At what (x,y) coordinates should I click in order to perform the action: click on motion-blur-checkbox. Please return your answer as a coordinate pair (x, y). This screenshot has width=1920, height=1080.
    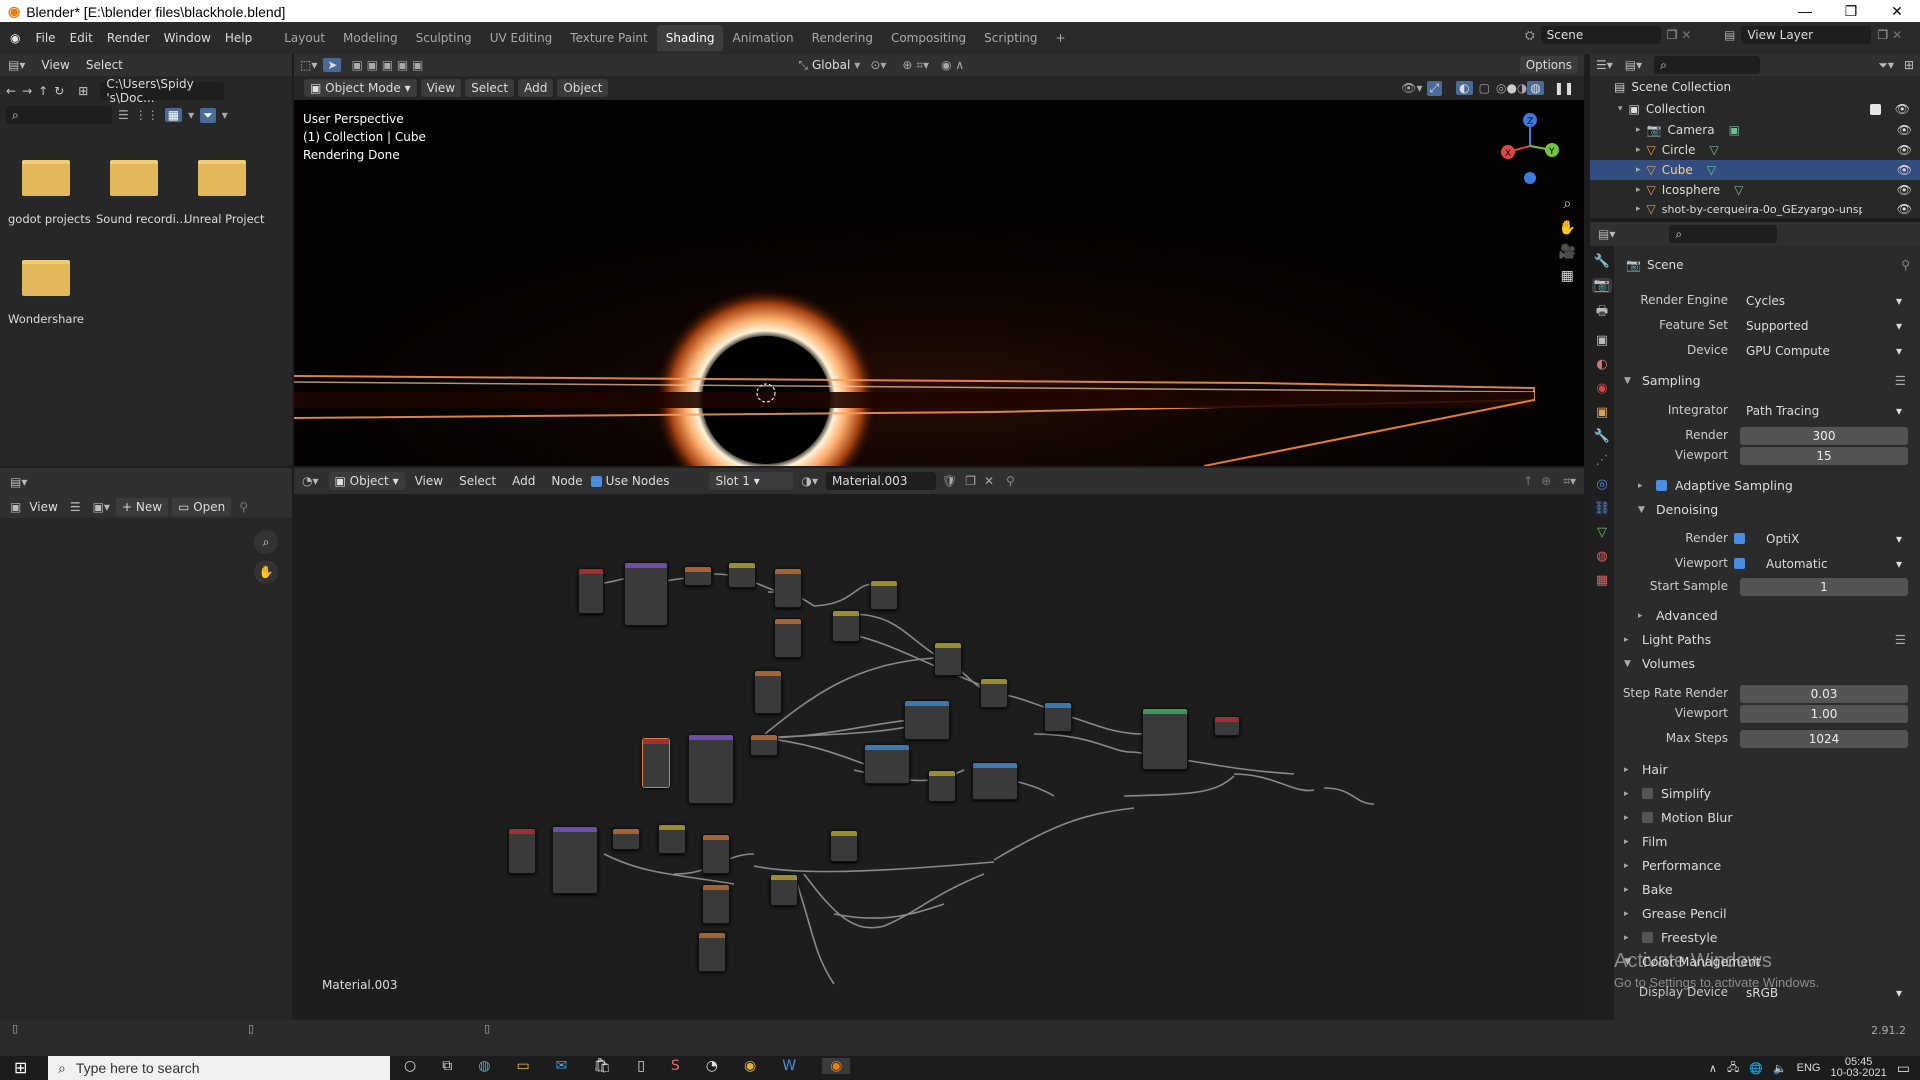
    Looking at the image, I should click on (1647, 817).